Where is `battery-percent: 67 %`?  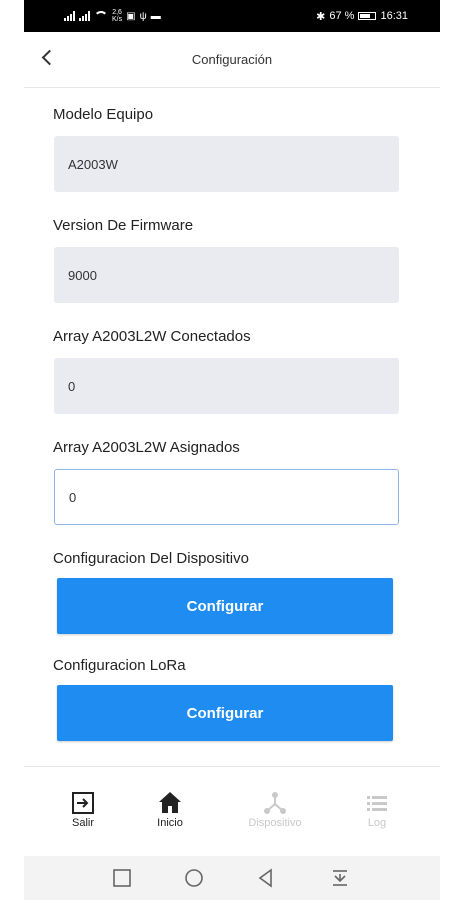
battery-percent: 67 % is located at coordinates (342, 16).